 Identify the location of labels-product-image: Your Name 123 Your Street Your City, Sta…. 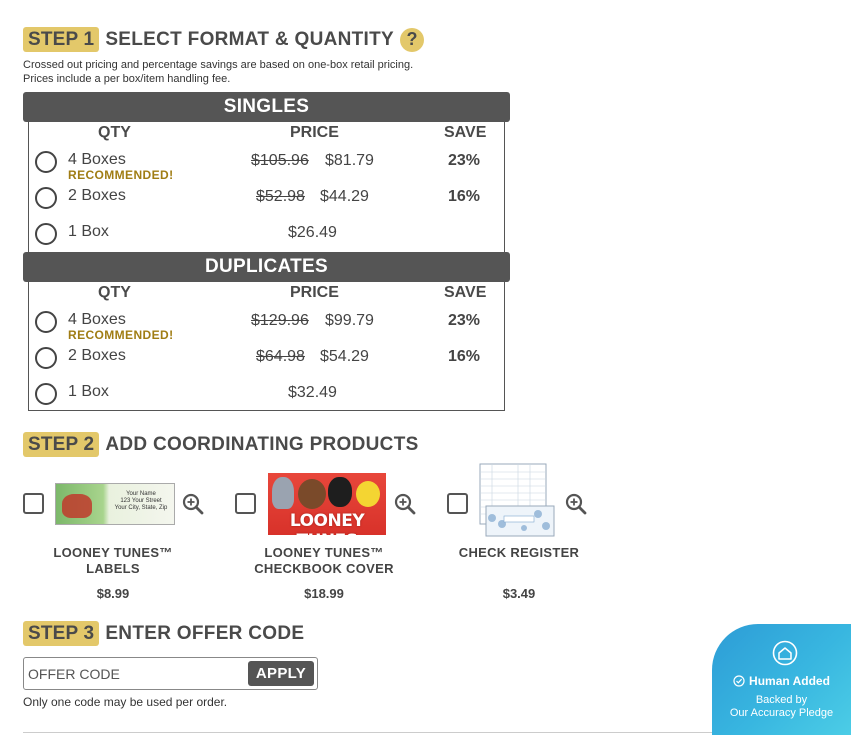
(115, 504).